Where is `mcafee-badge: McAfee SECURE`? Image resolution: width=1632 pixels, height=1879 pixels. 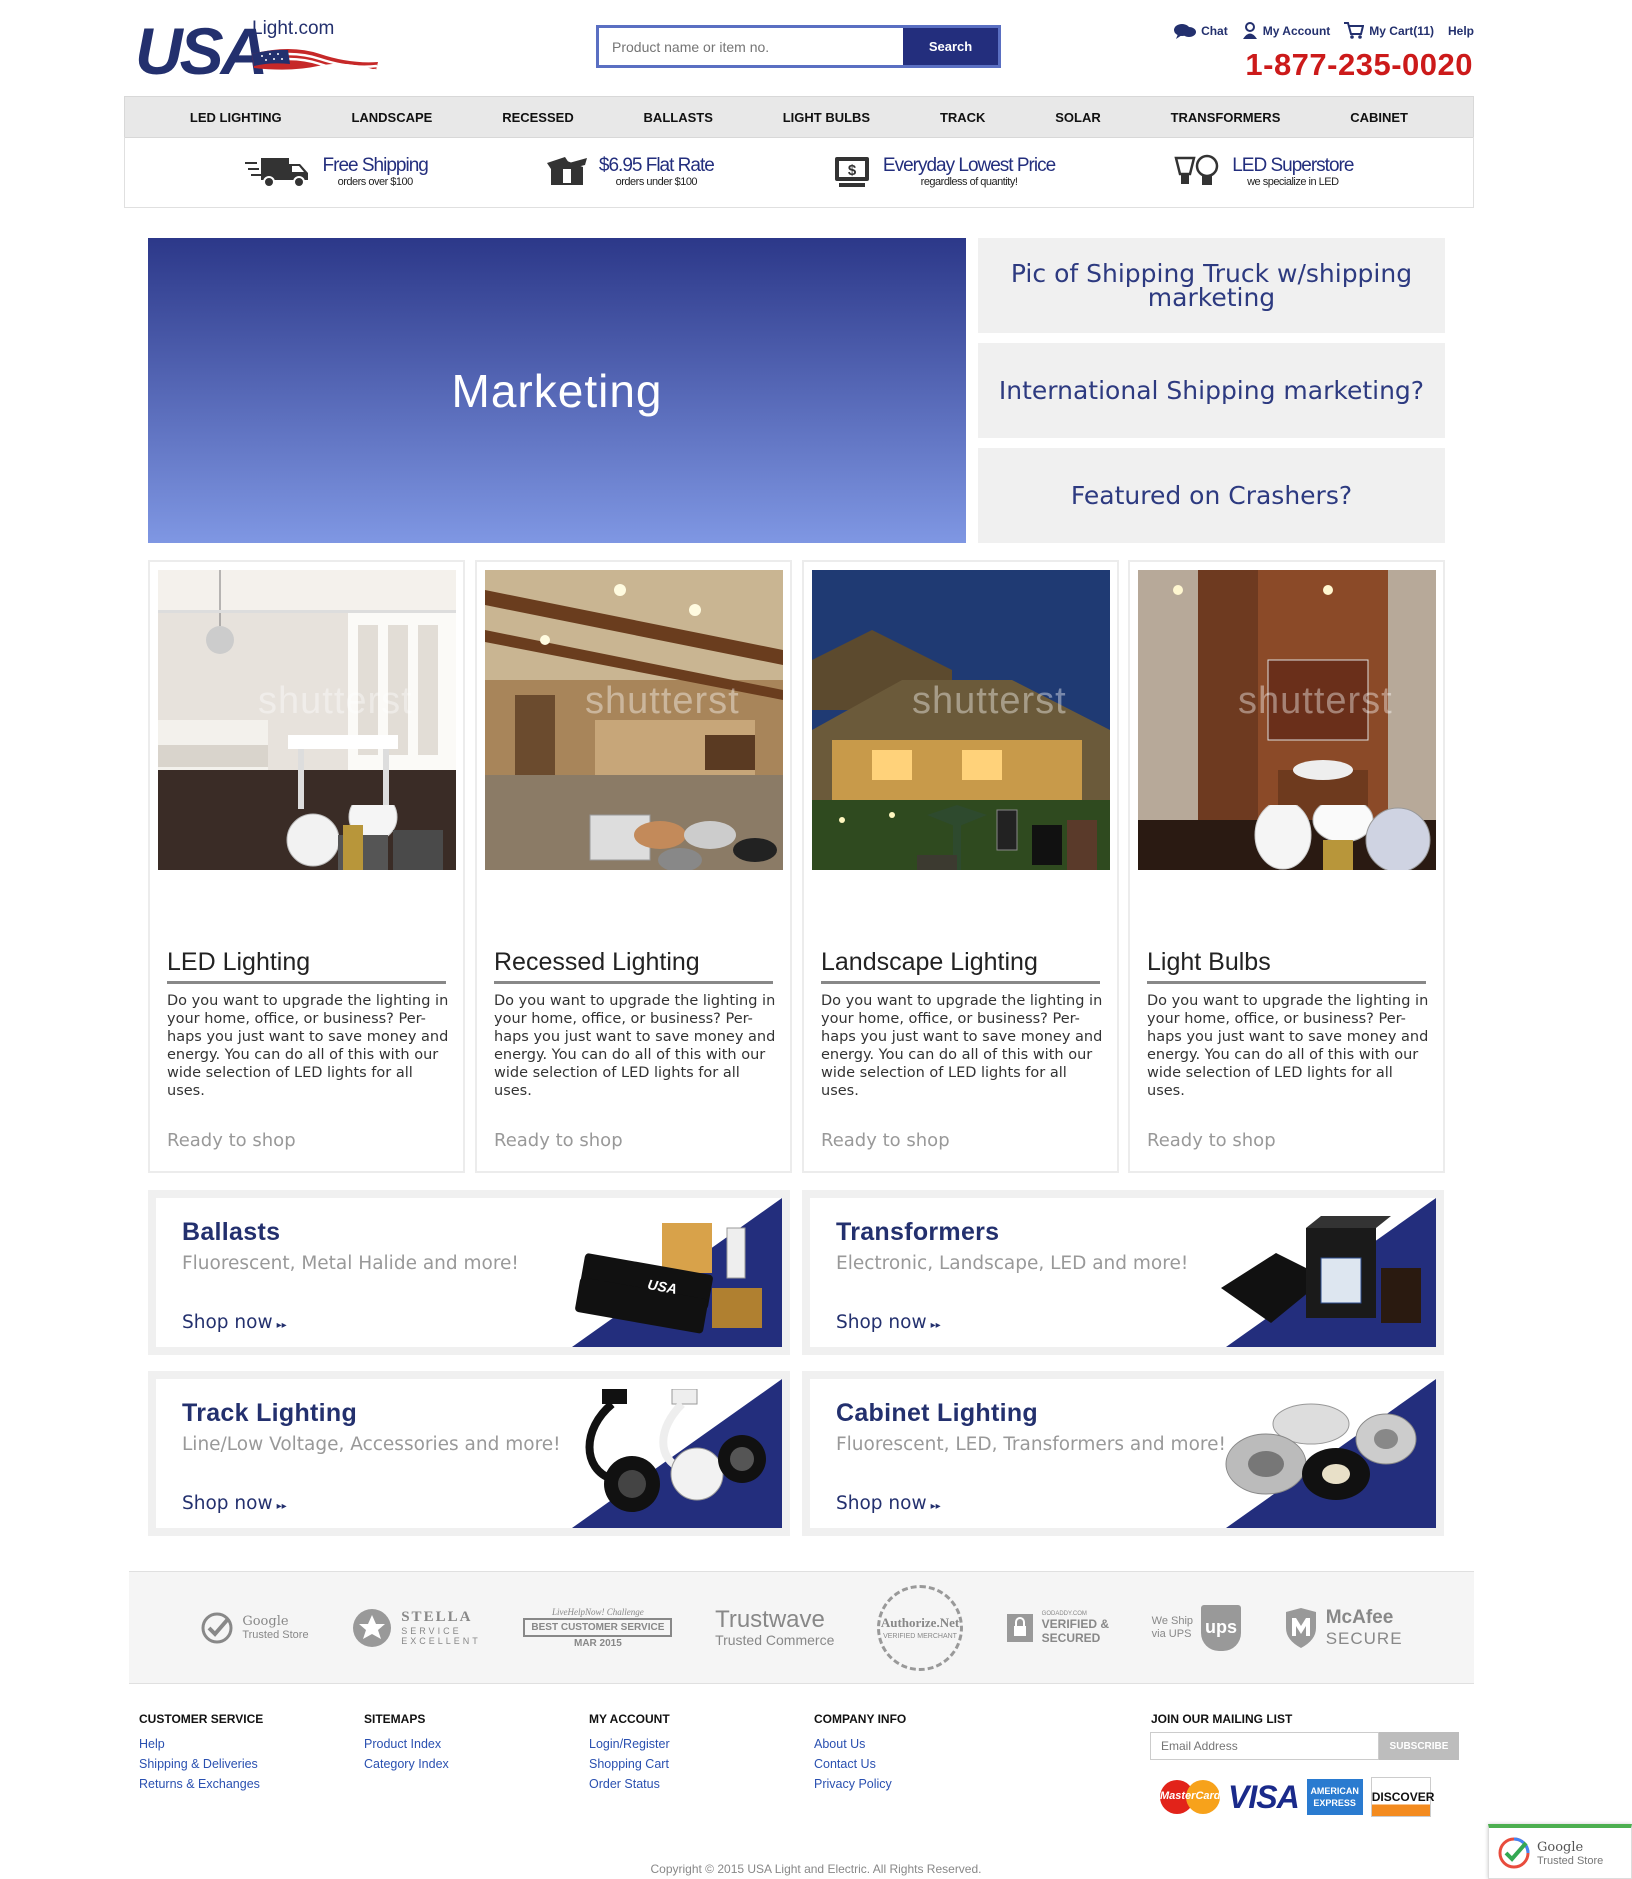 mcafee-badge: McAfee SECURE is located at coordinates (1343, 1628).